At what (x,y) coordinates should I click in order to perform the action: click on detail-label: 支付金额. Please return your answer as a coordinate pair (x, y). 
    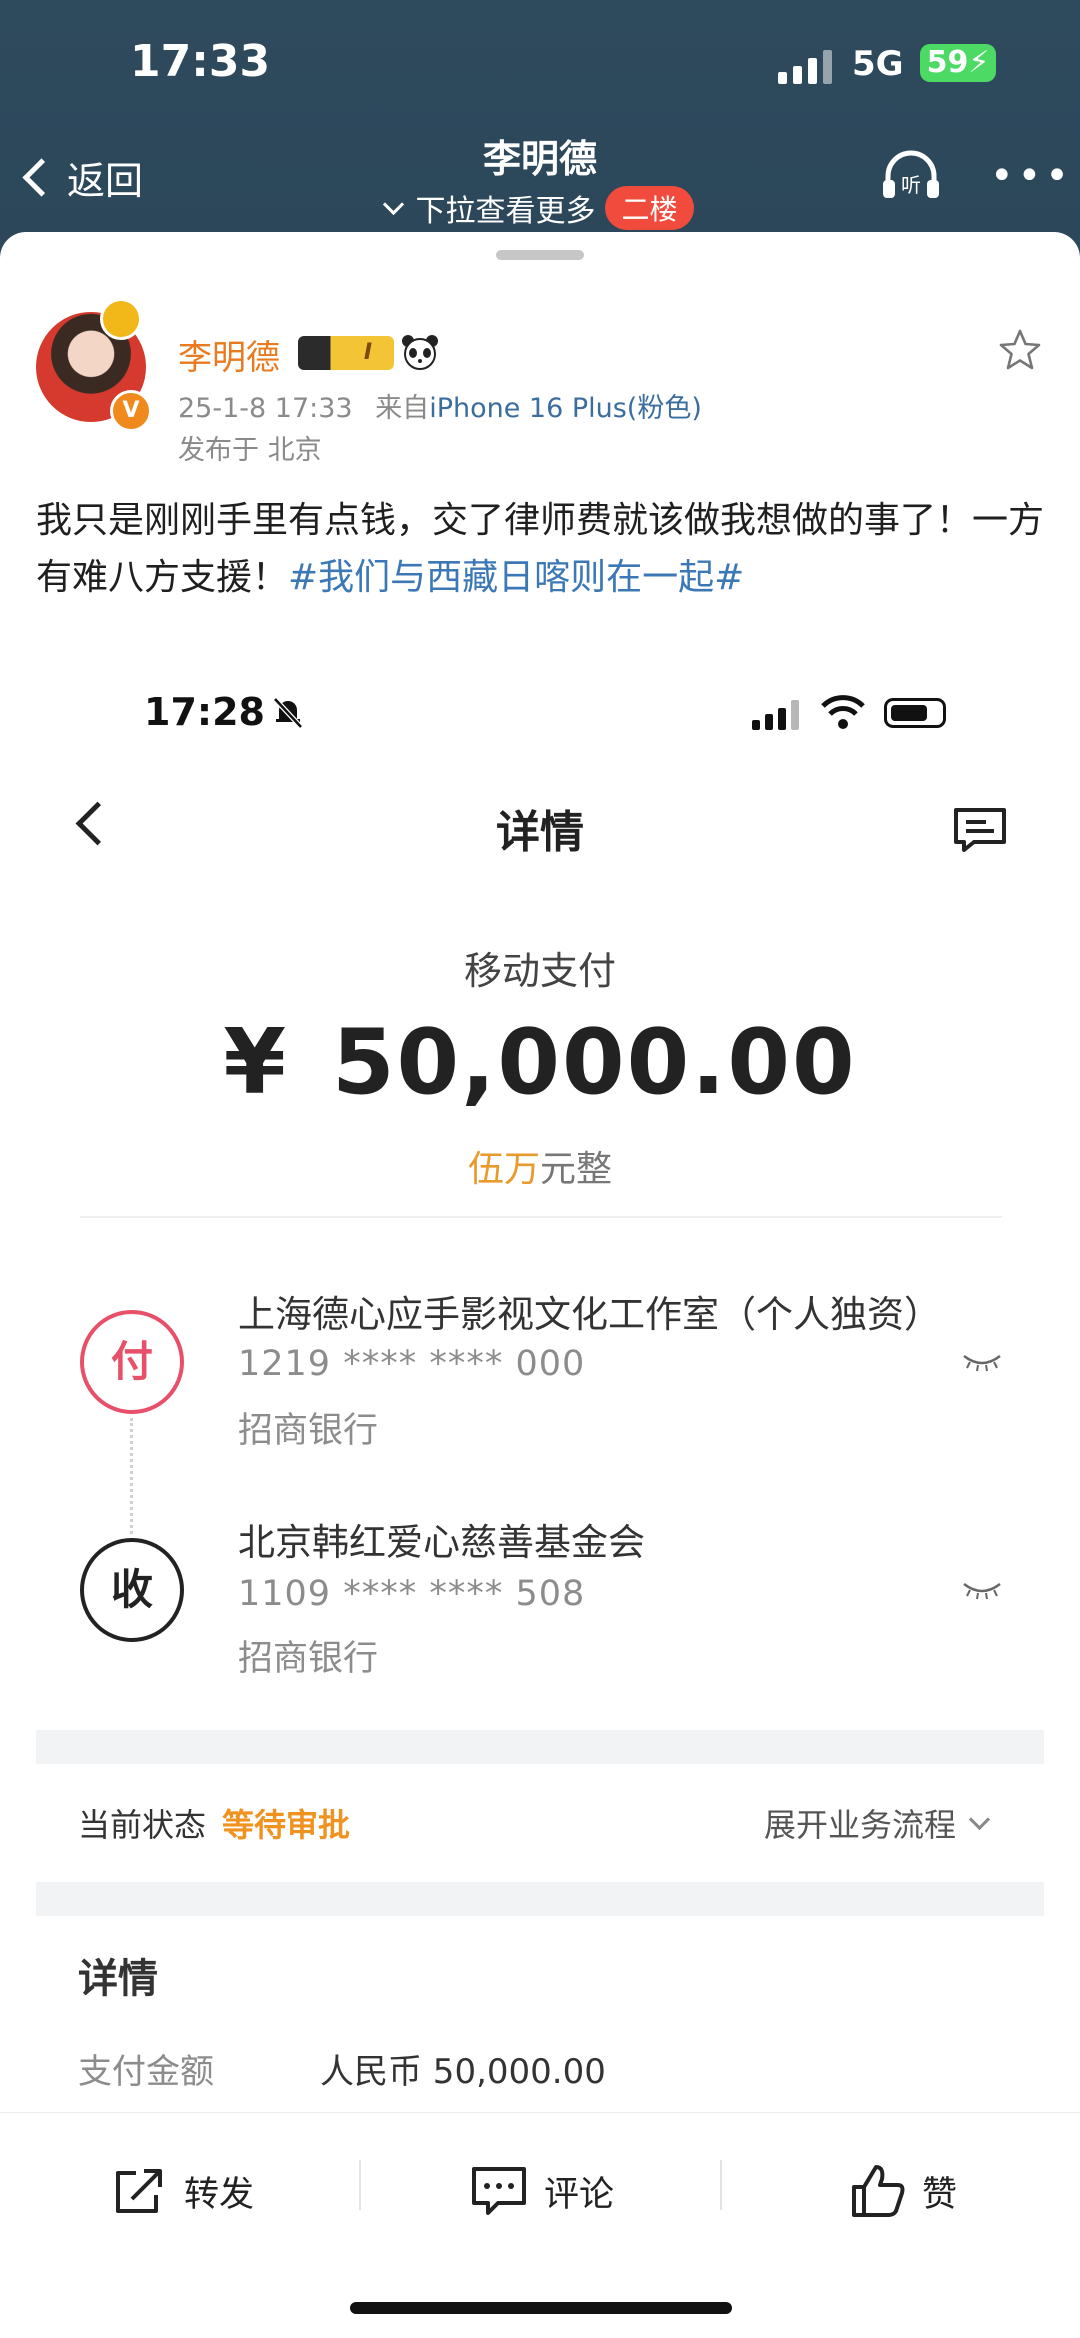
    Looking at the image, I should click on (146, 2072).